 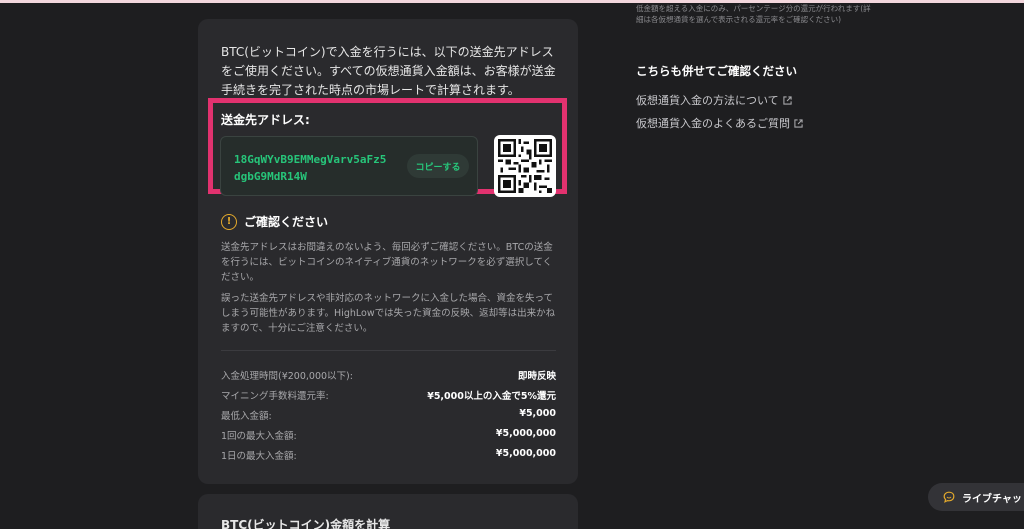 I want to click on link-label: 仮想通貨入金の方法について, so click(x=707, y=100).